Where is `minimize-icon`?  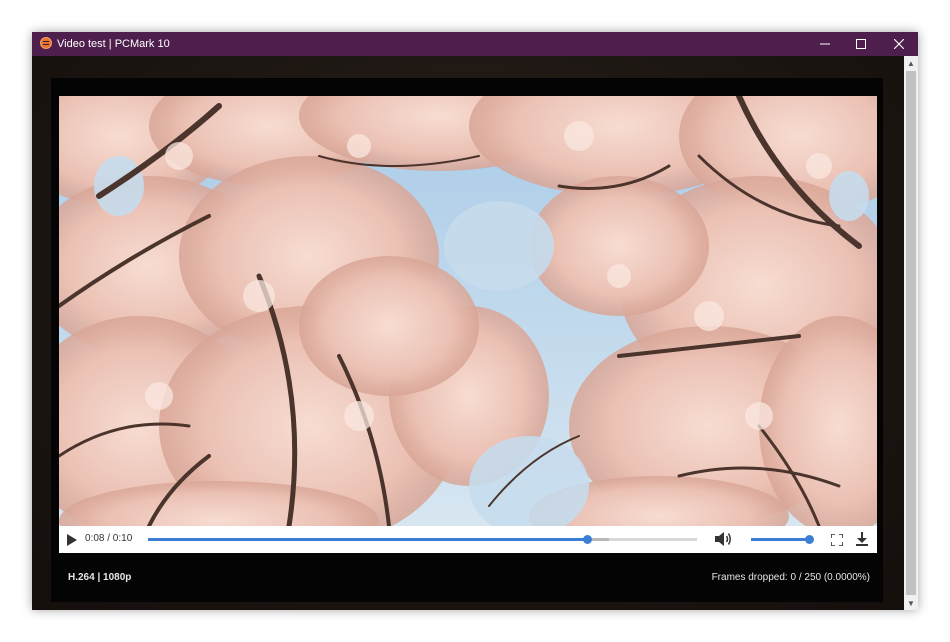 minimize-icon is located at coordinates (825, 44).